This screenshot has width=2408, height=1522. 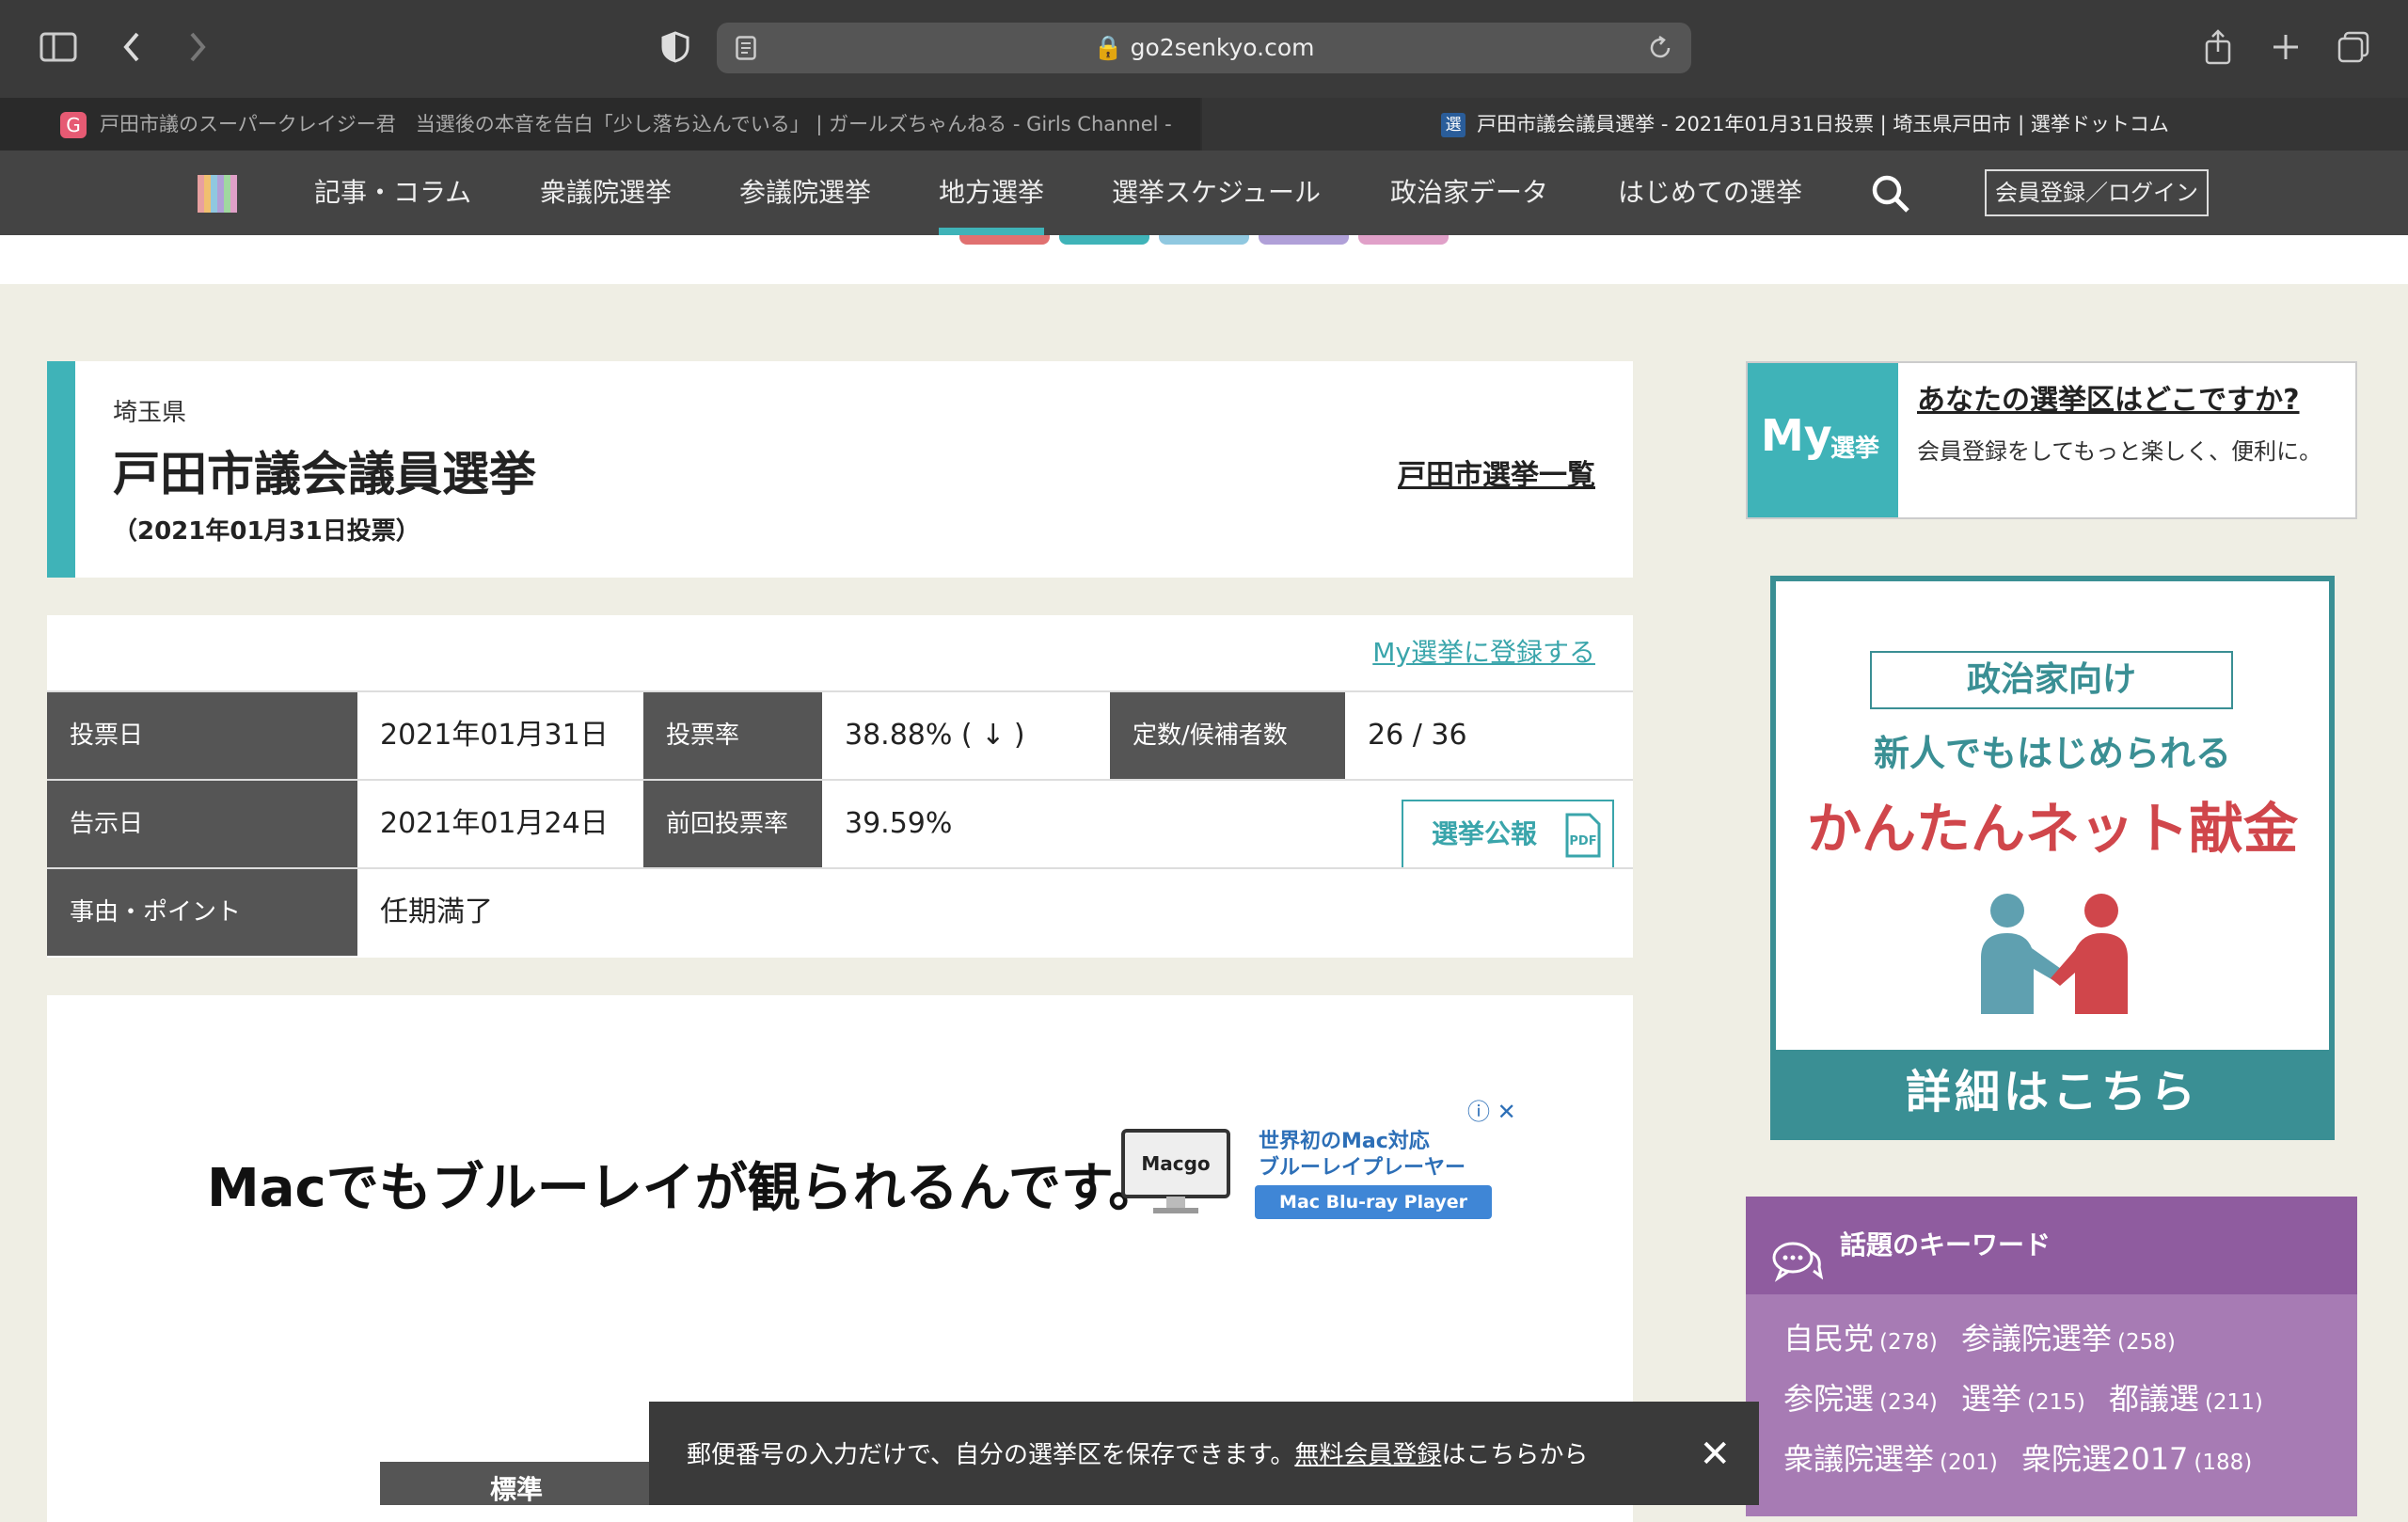 I want to click on election-bulletin-button: 選挙公報 PDF, so click(x=1508, y=835).